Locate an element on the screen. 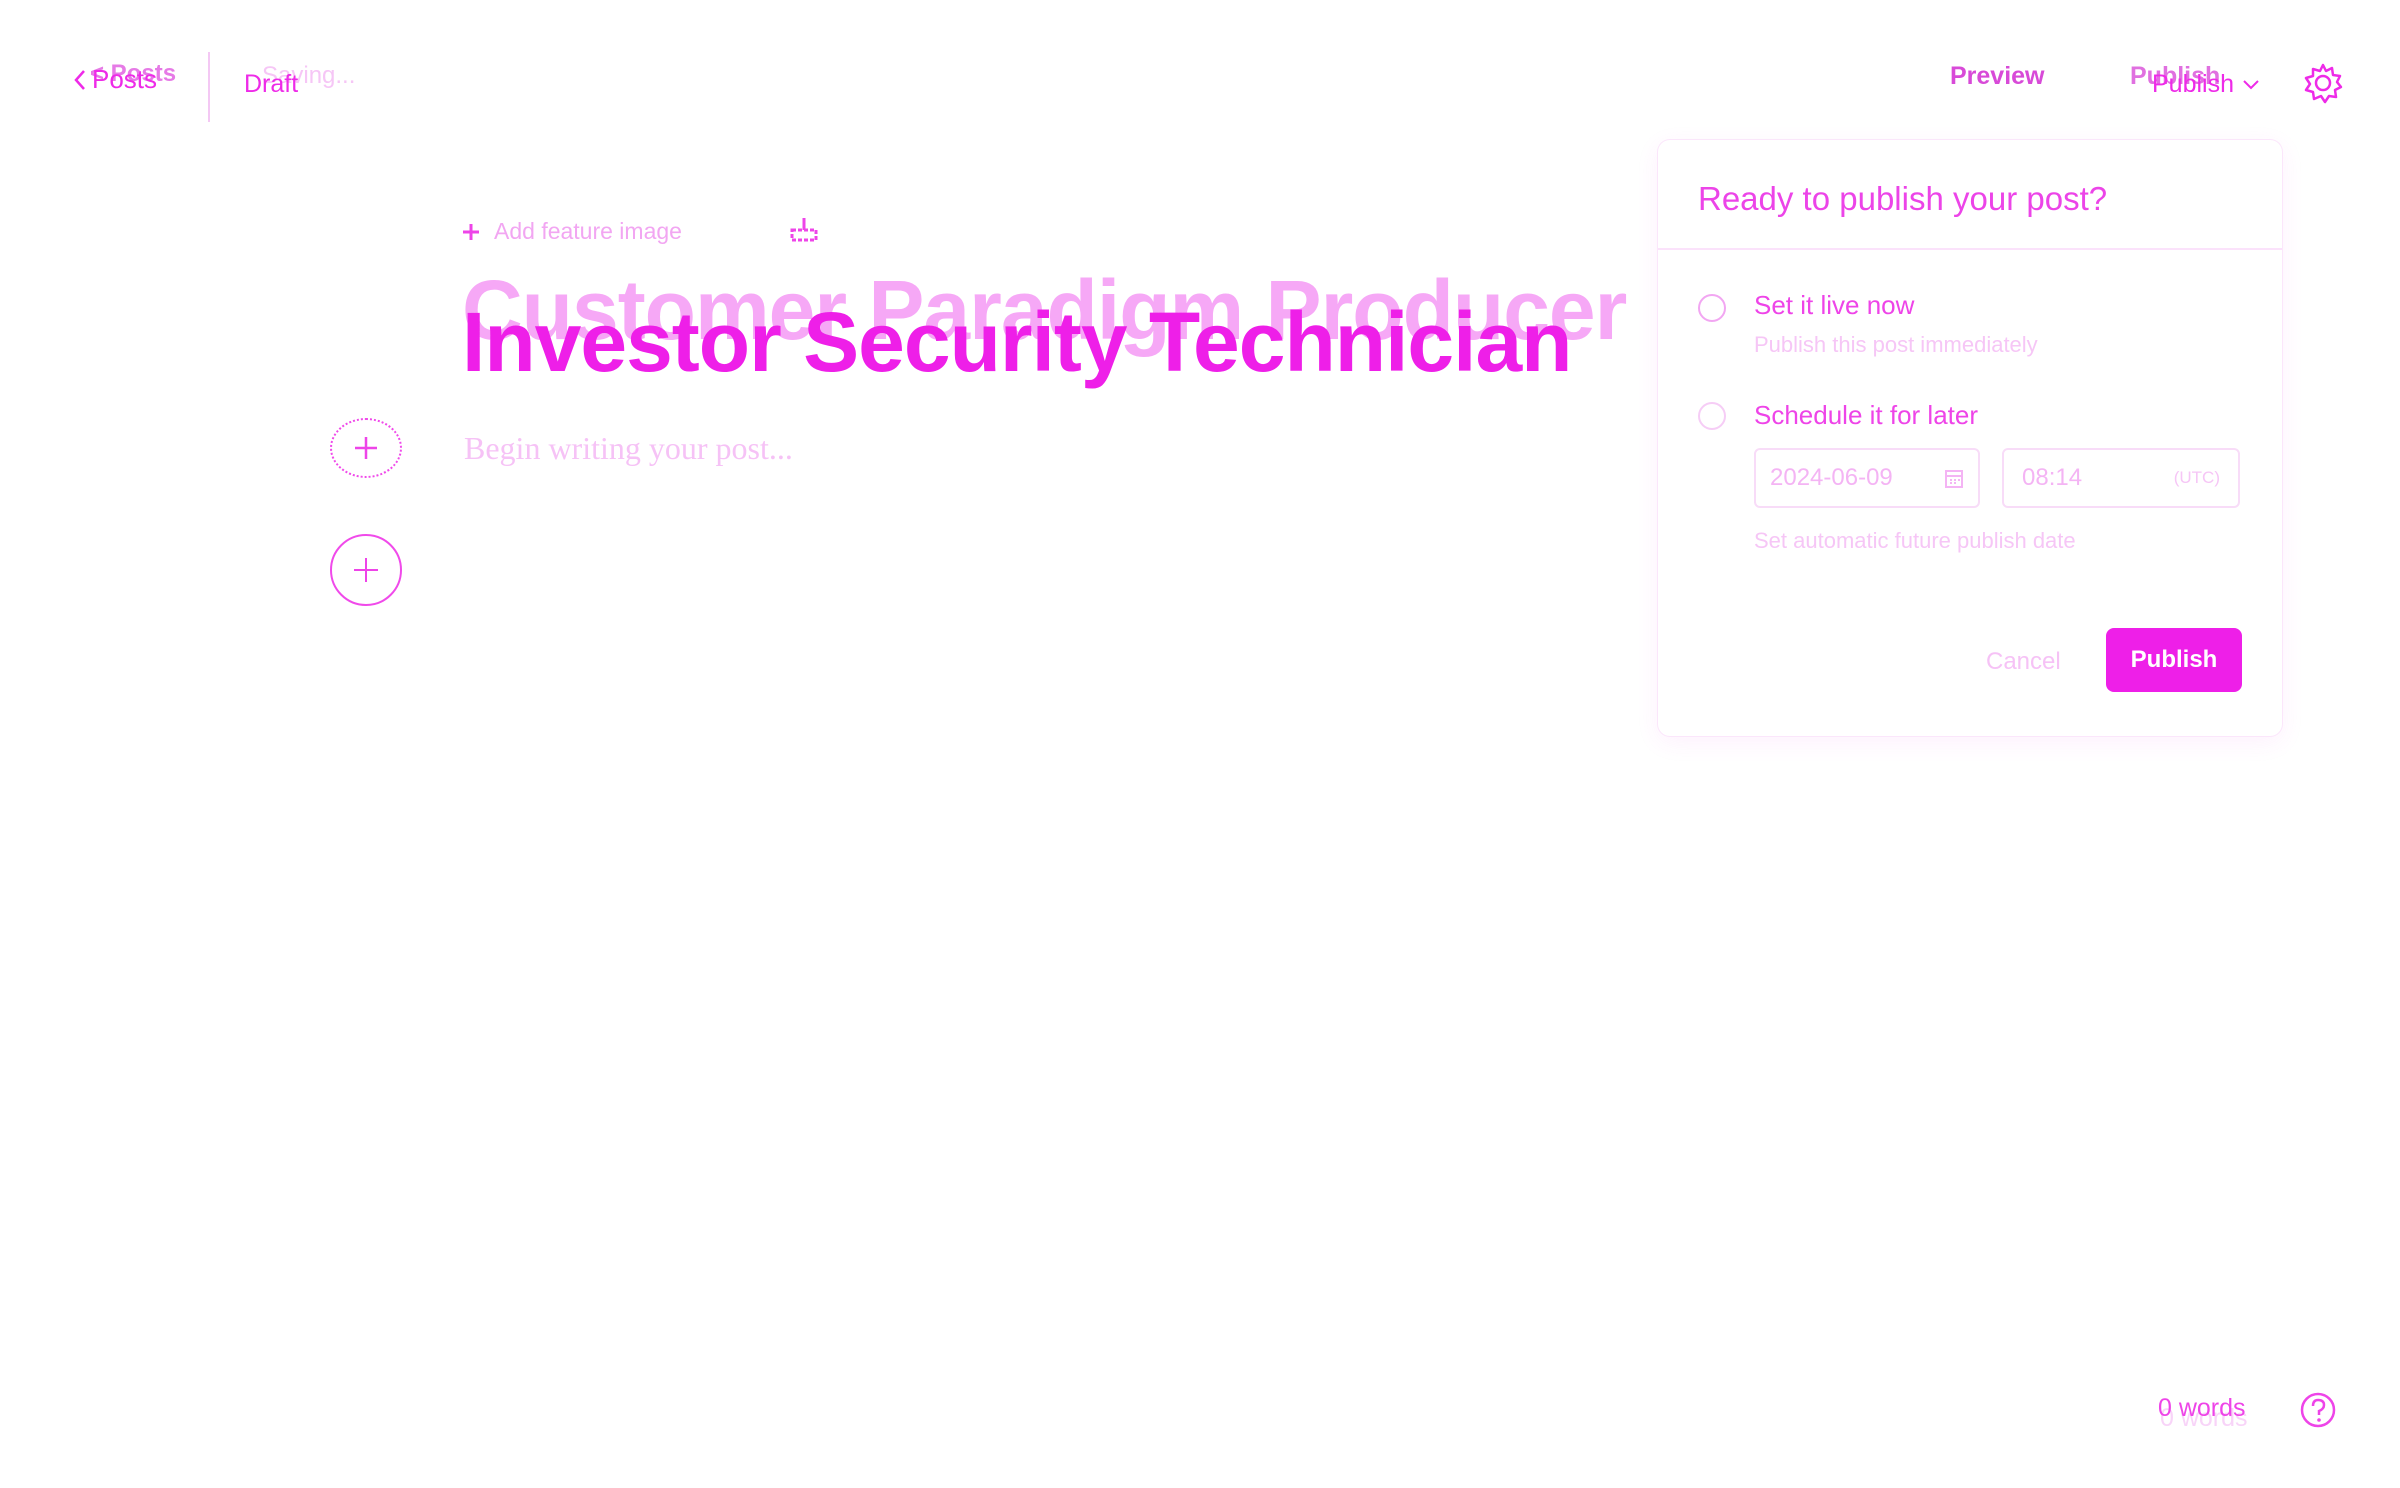  calendar-icon is located at coordinates (1954, 479).